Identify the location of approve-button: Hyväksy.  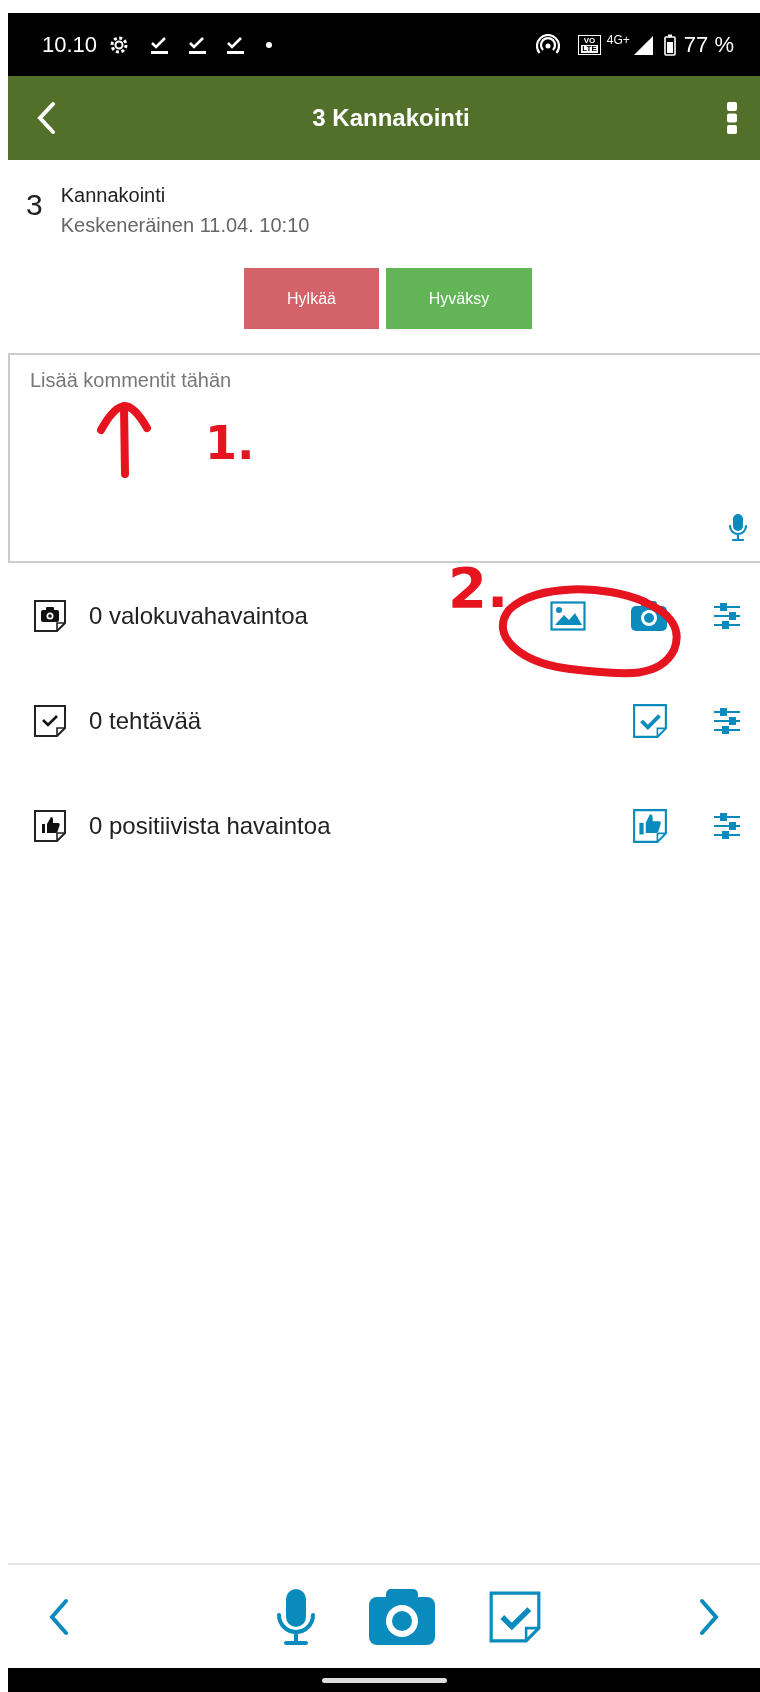
(459, 298).